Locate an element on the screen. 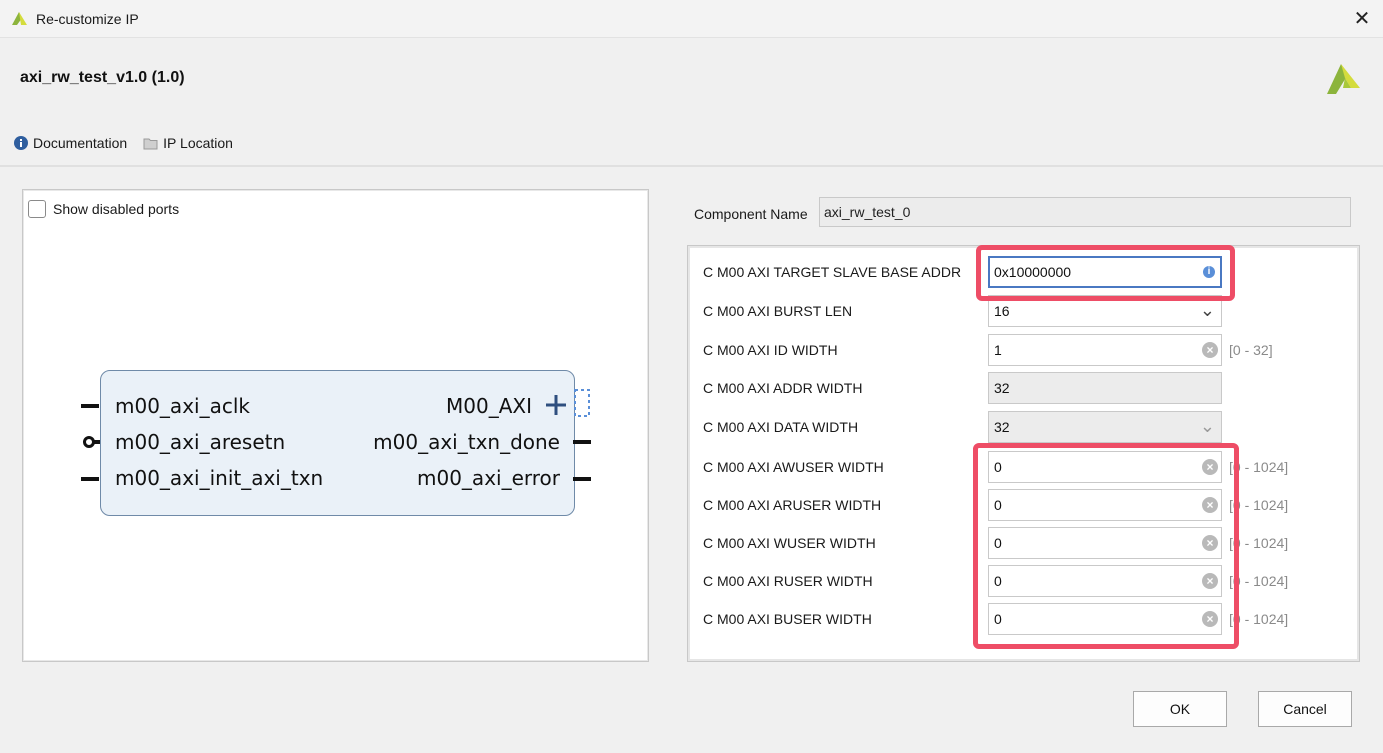 The image size is (1383, 753). param-label: C M00 AXI BURST LEN is located at coordinates (778, 311).